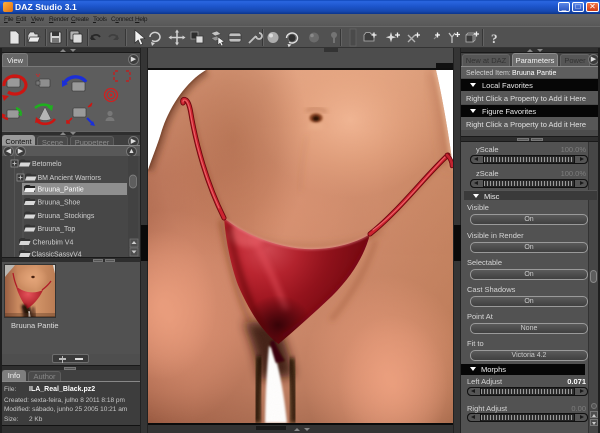  What do you see at coordinates (53, 243) in the screenshot?
I see `svg-text: Cherubim V4` at bounding box center [53, 243].